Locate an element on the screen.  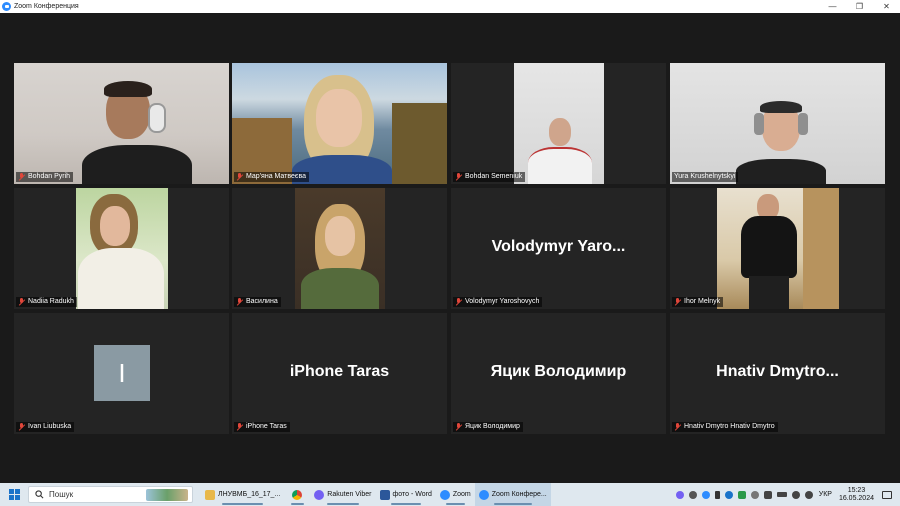
participant-tile: Яцик Володимир Яцик Володимир is located at coordinates (558, 373).